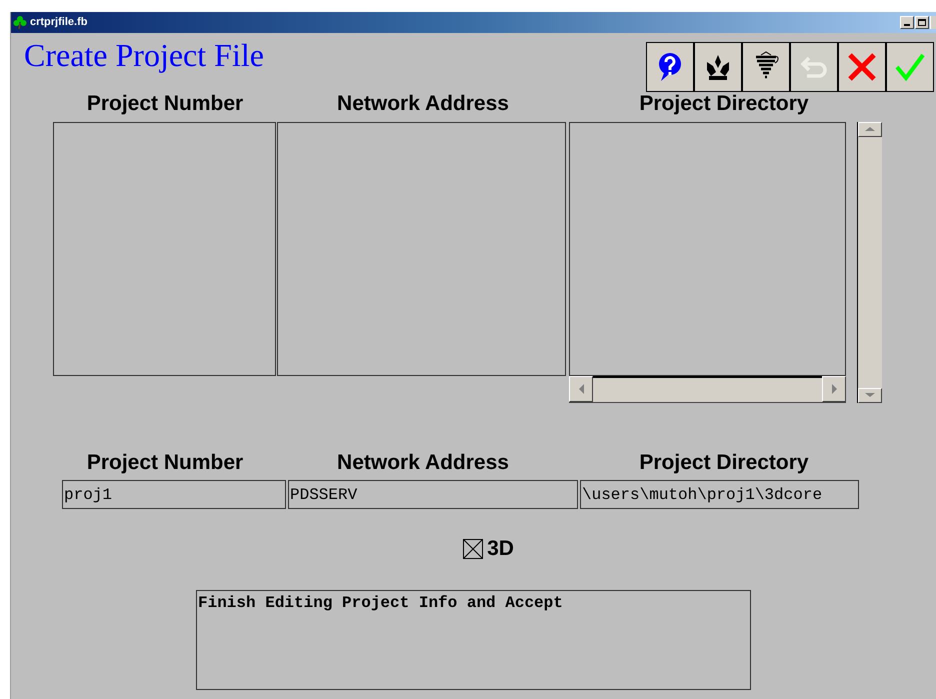  Describe the element at coordinates (59, 22) in the screenshot. I see `window-title: crtprjfile.fb` at that location.